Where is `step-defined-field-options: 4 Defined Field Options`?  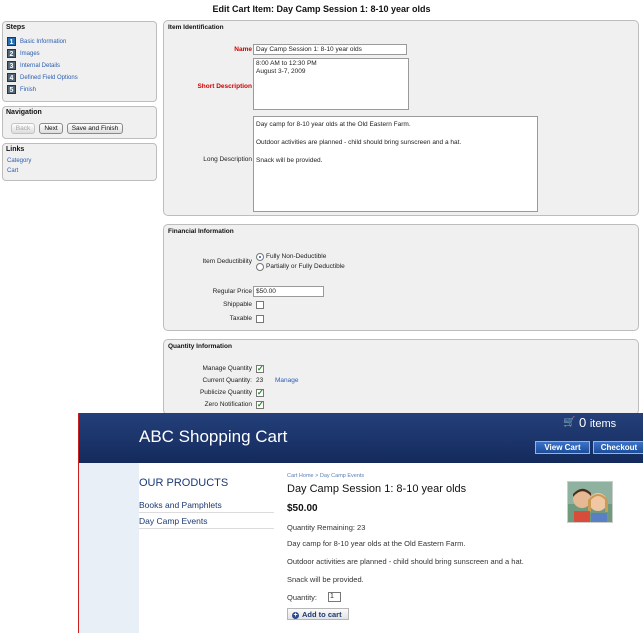 step-defined-field-options: 4 Defined Field Options is located at coordinates (42, 77).